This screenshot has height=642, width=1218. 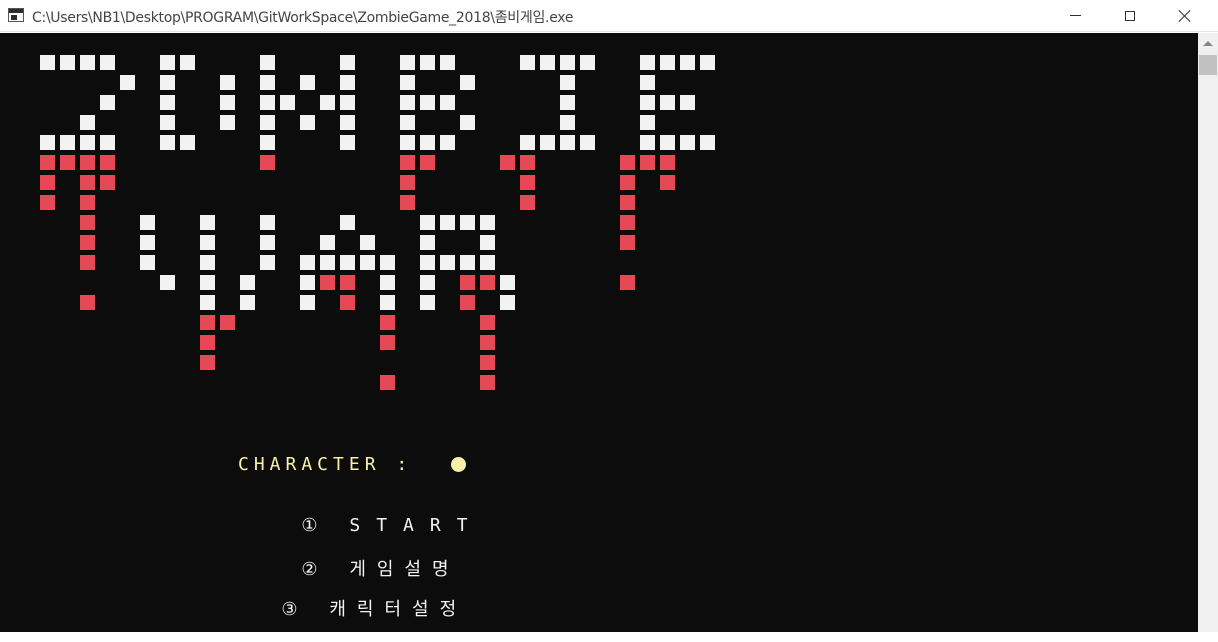 What do you see at coordinates (325, 464) in the screenshot?
I see `character-label: CHARACTER :` at bounding box center [325, 464].